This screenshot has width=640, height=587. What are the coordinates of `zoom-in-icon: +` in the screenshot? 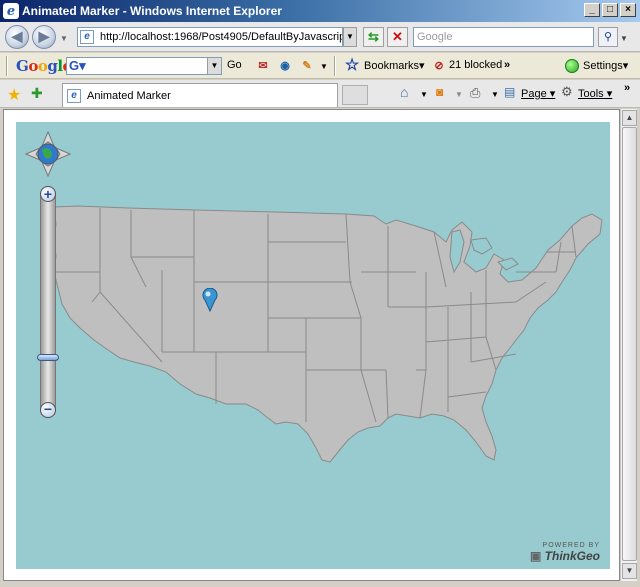 It's located at (48, 194).